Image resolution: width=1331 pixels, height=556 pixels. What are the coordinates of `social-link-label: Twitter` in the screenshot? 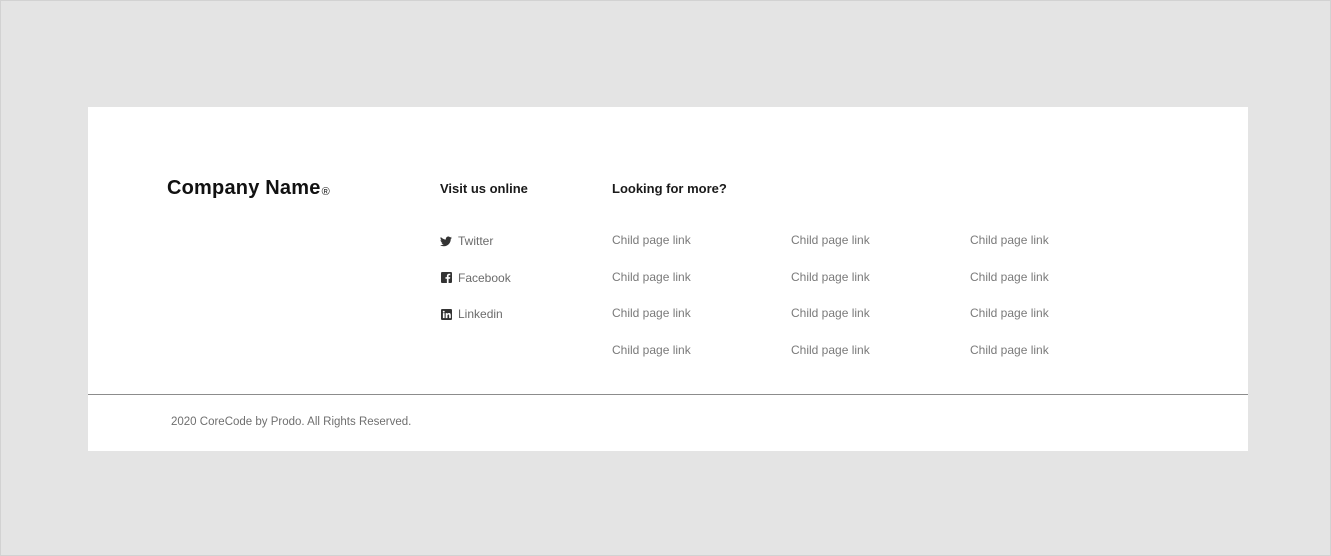 It's located at (476, 241).